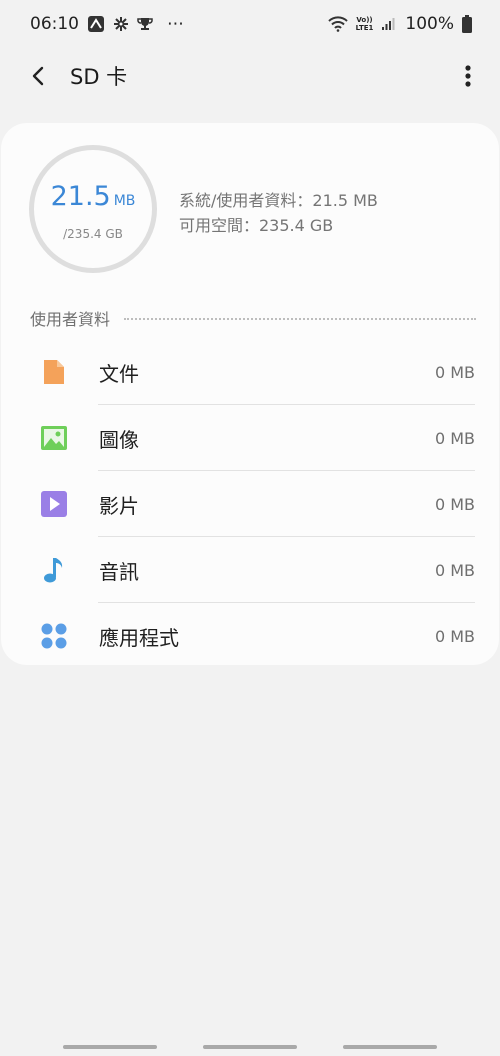  I want to click on list-item-apps: 應用程式 0 MB, so click(250, 636).